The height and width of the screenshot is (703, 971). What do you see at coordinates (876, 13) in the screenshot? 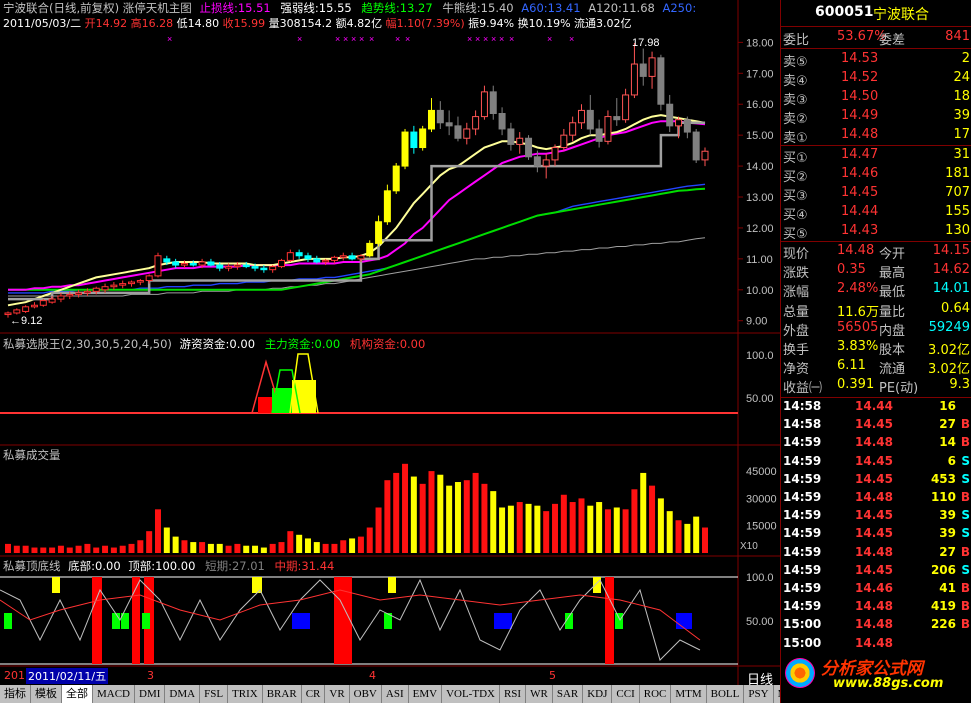
I see `stock-title-bar: 600051 宁波联合` at bounding box center [876, 13].